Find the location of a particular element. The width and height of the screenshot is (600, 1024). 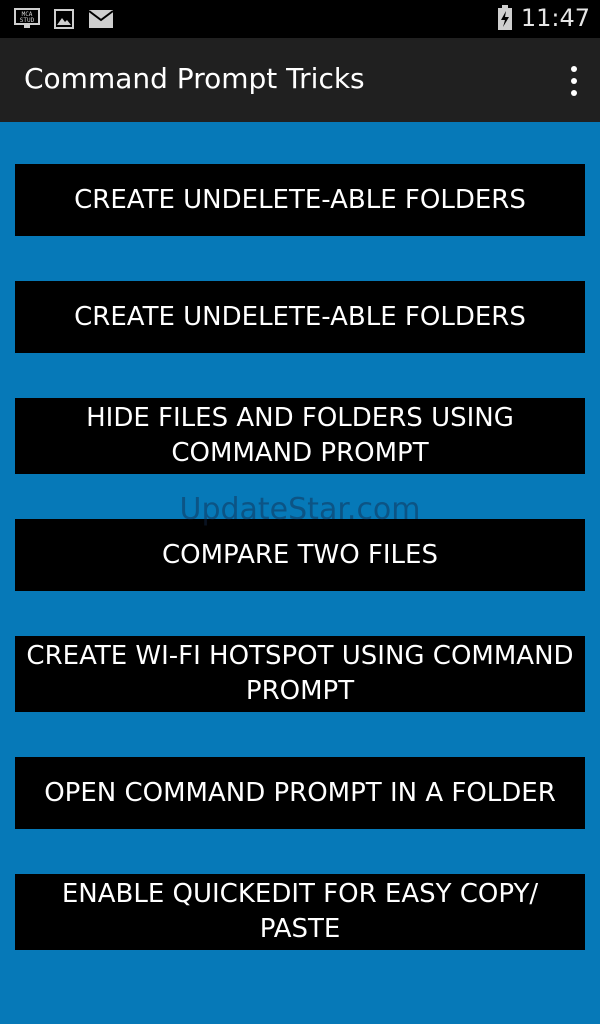

mca-stud-icon: MCA STUD is located at coordinates (27, 18).